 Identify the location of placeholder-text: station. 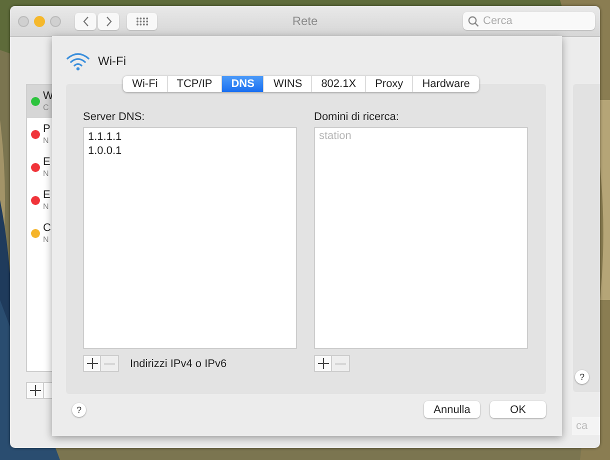
(335, 136).